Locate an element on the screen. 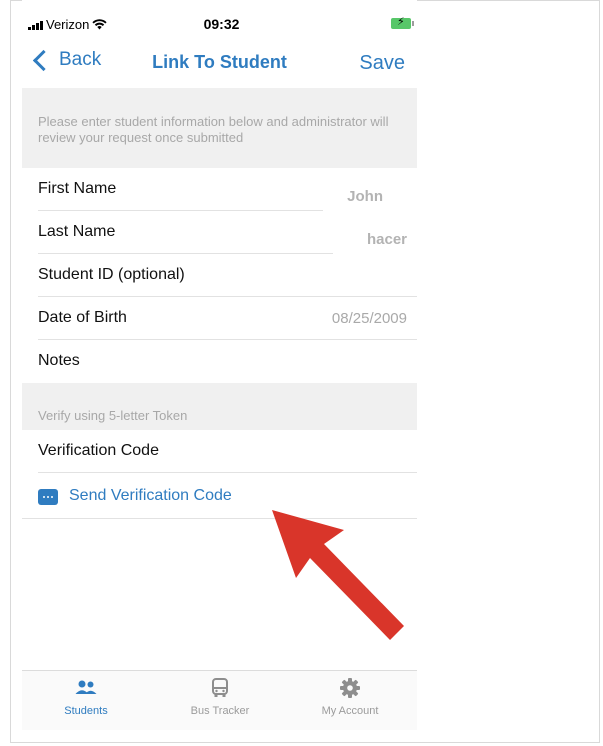 This screenshot has width=603, height=746. battery-icon: ⚡ is located at coordinates (402, 22).